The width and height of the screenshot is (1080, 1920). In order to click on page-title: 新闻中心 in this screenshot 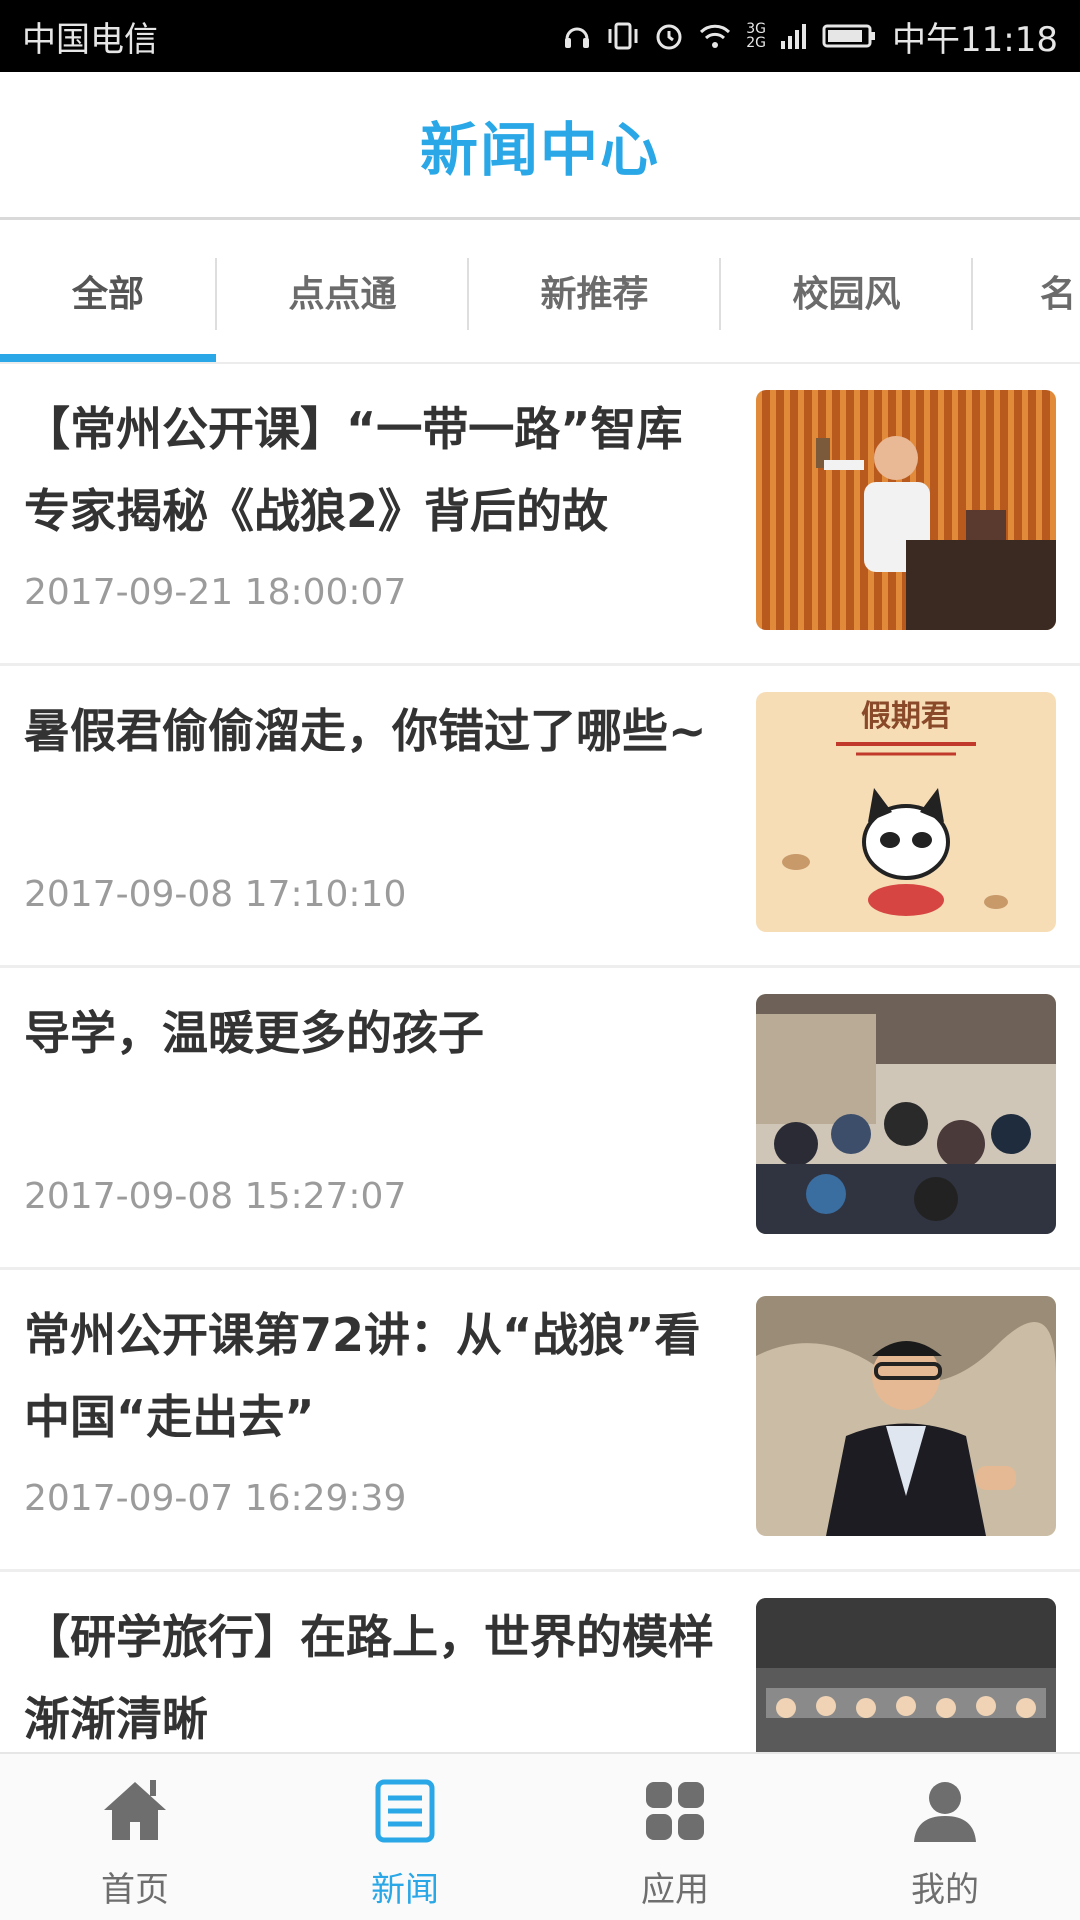, I will do `click(539, 149)`.